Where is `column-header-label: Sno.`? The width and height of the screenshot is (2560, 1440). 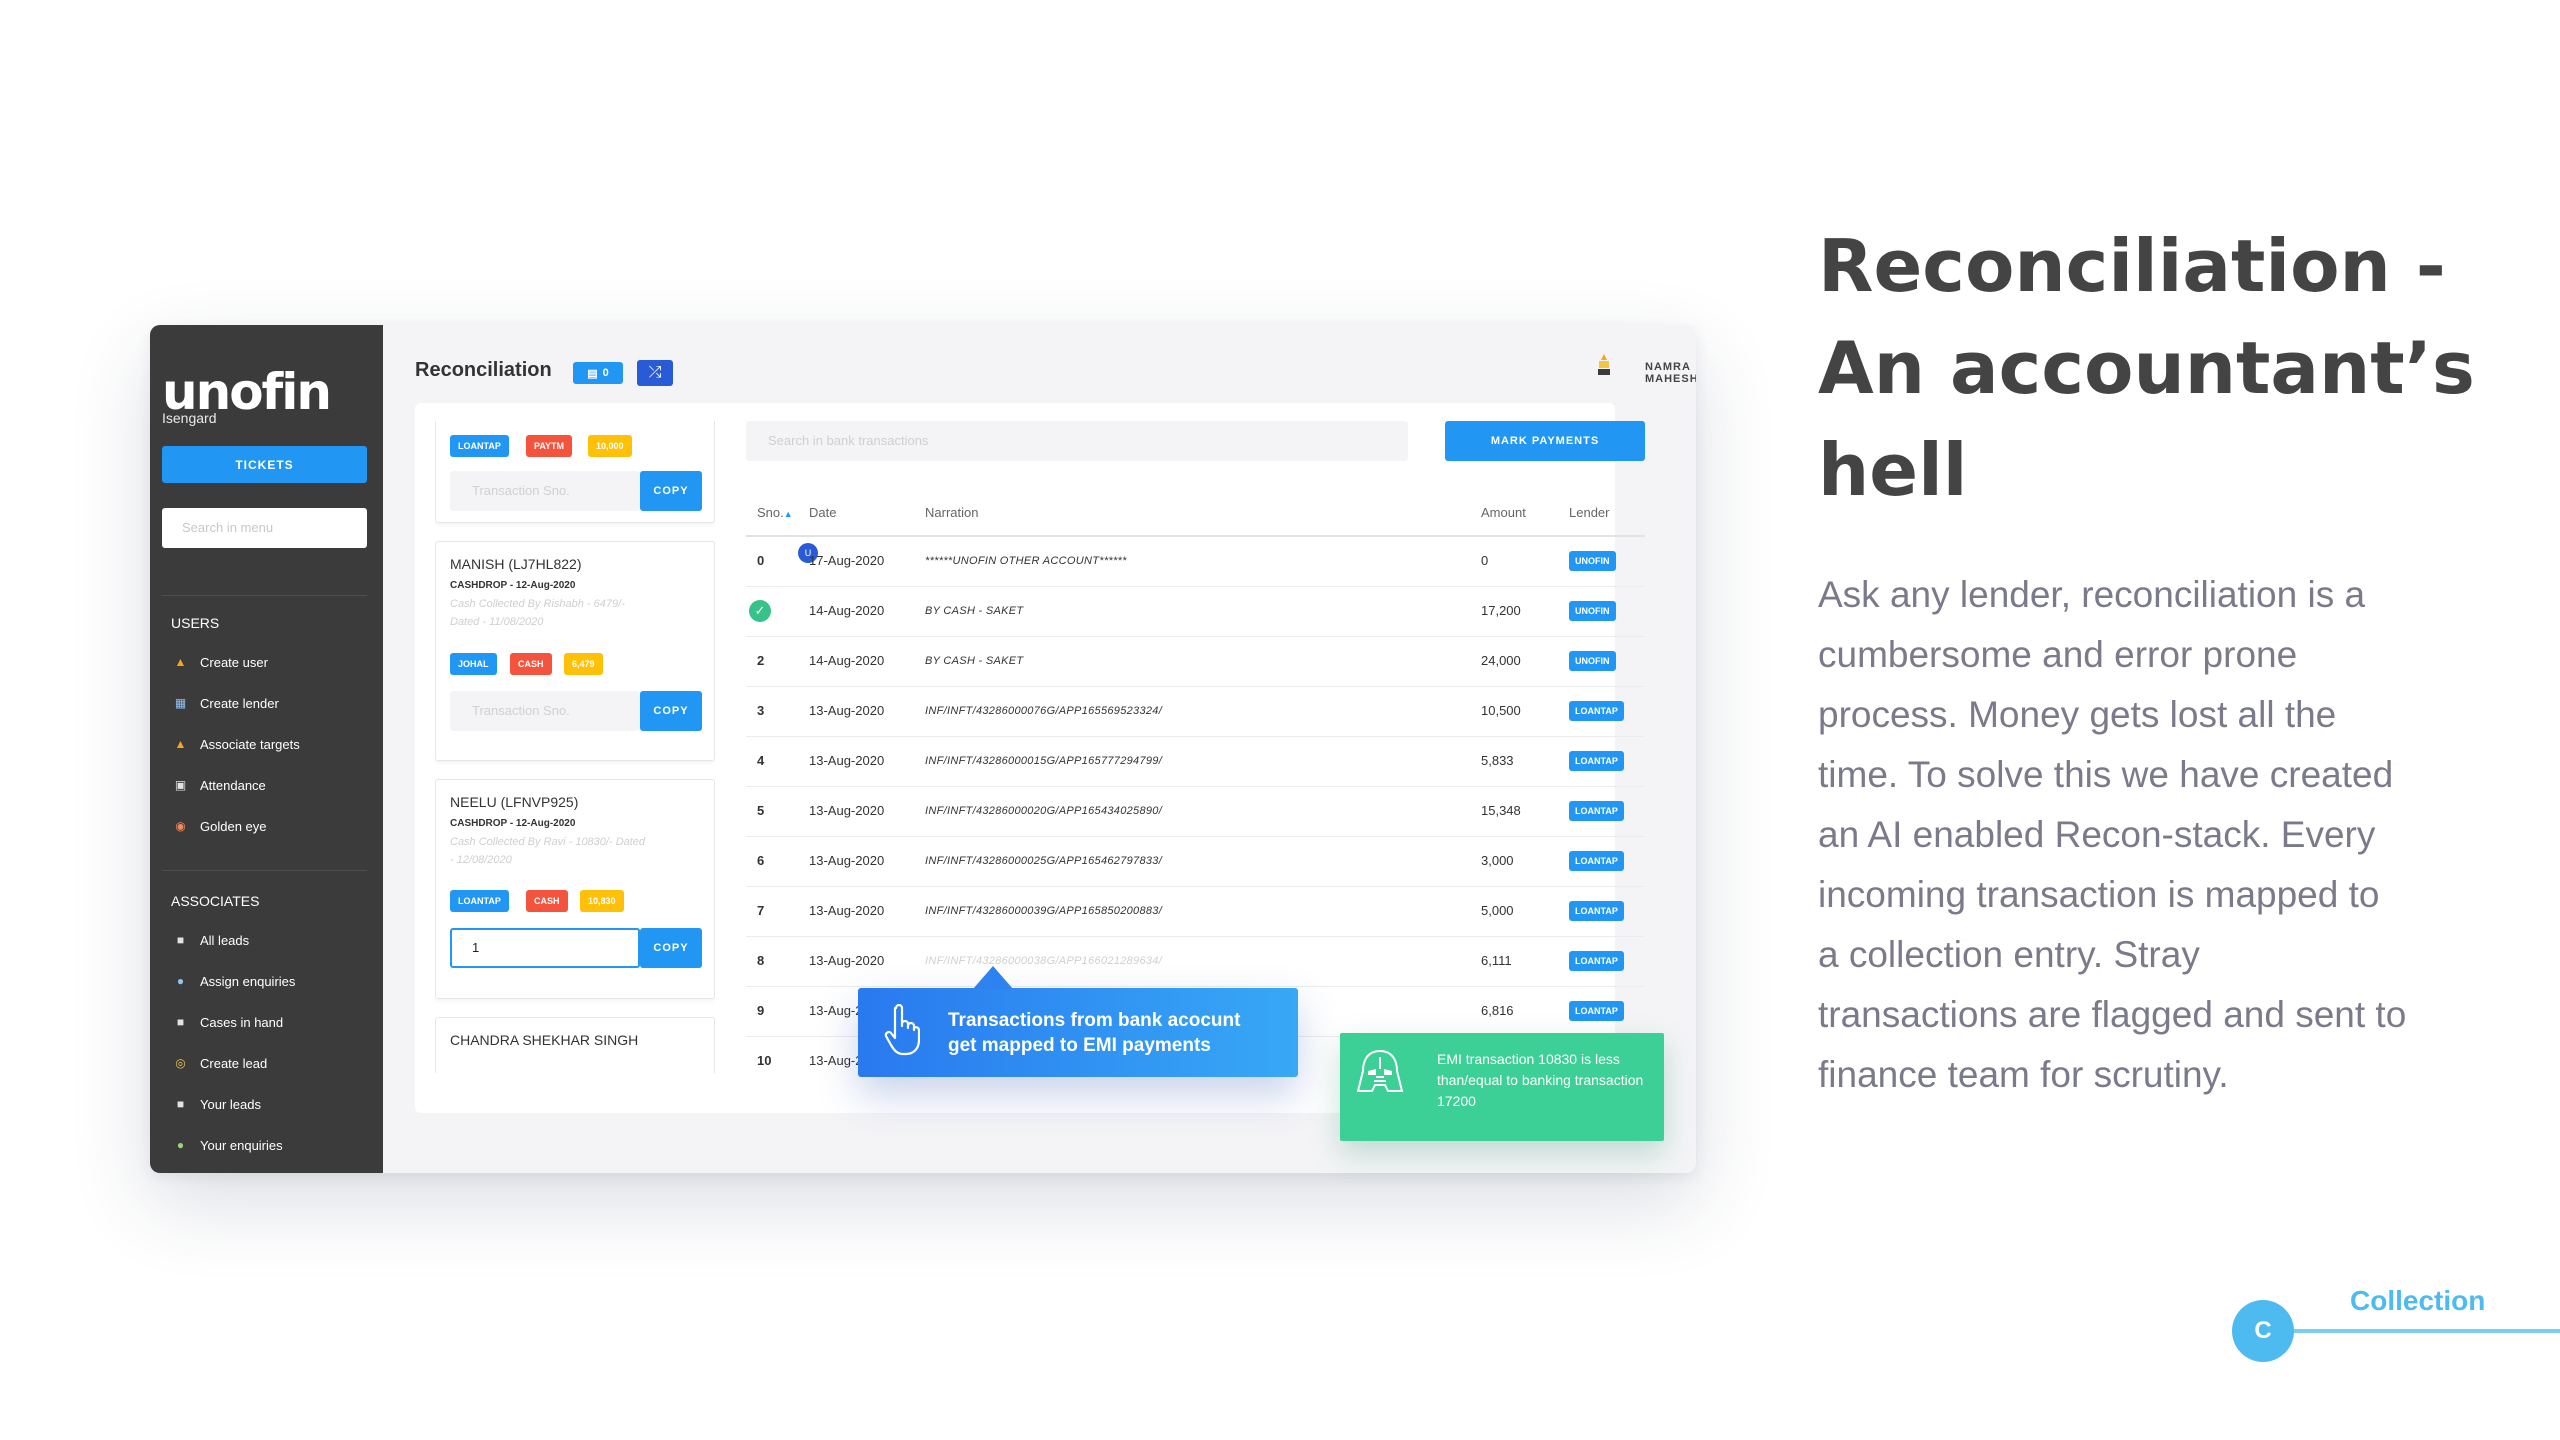
column-header-label: Sno. is located at coordinates (770, 512).